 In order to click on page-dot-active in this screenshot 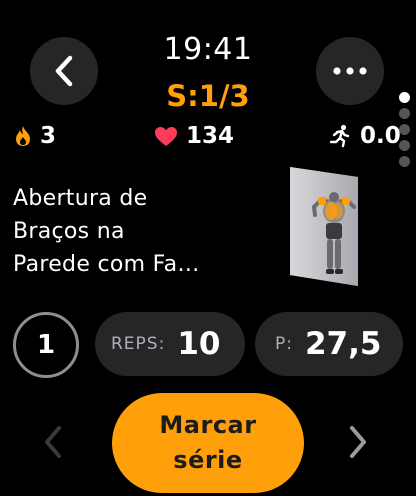, I will do `click(404, 97)`.